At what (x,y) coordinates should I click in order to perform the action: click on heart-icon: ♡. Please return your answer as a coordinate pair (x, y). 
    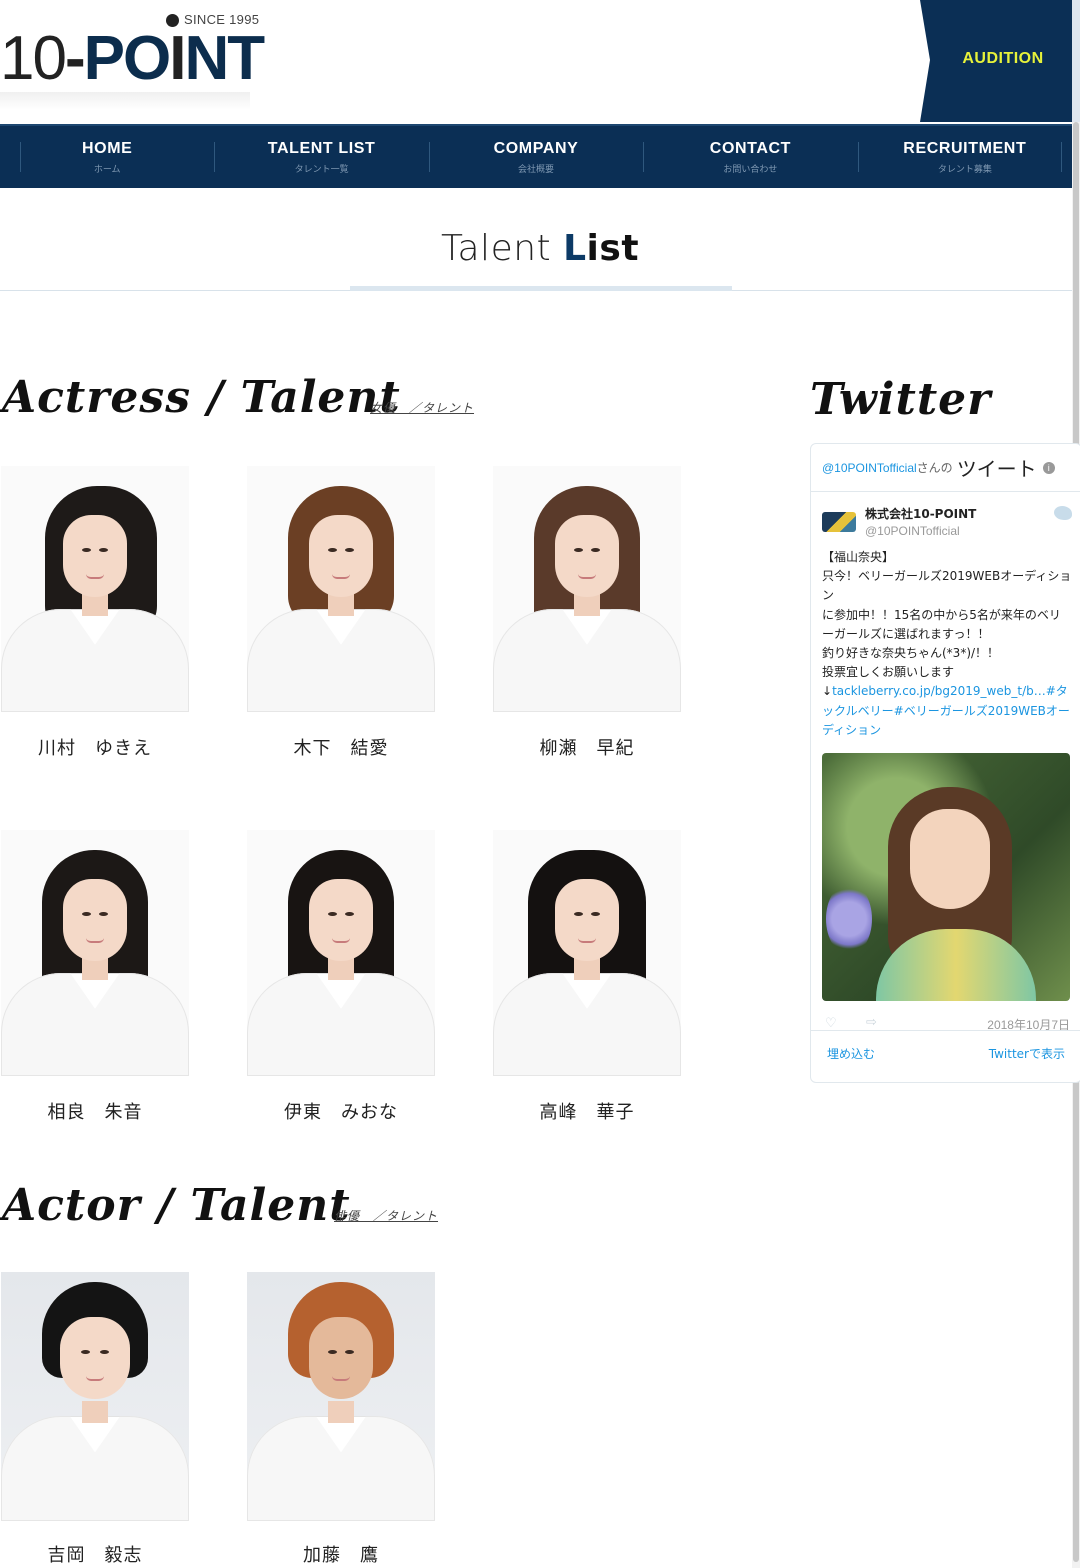
    Looking at the image, I should click on (831, 1023).